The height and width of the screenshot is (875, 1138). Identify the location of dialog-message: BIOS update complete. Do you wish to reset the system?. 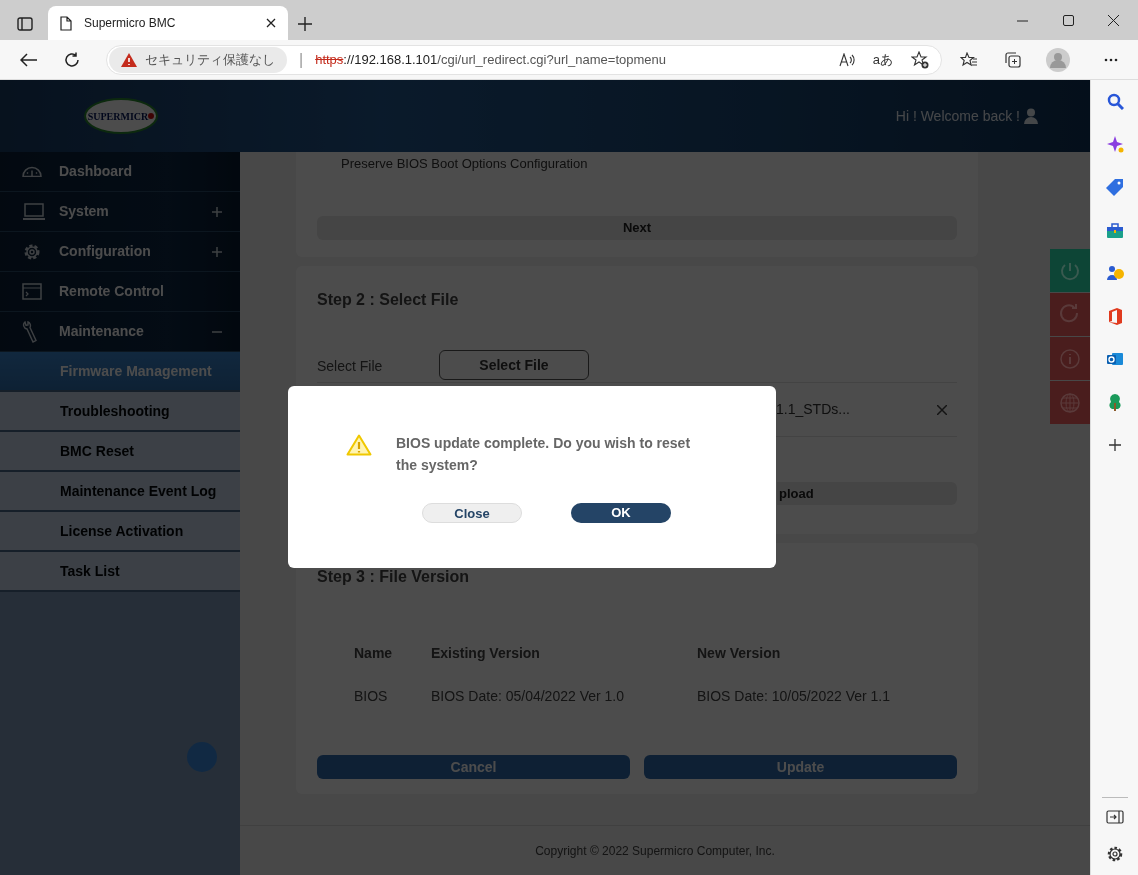
(544, 454).